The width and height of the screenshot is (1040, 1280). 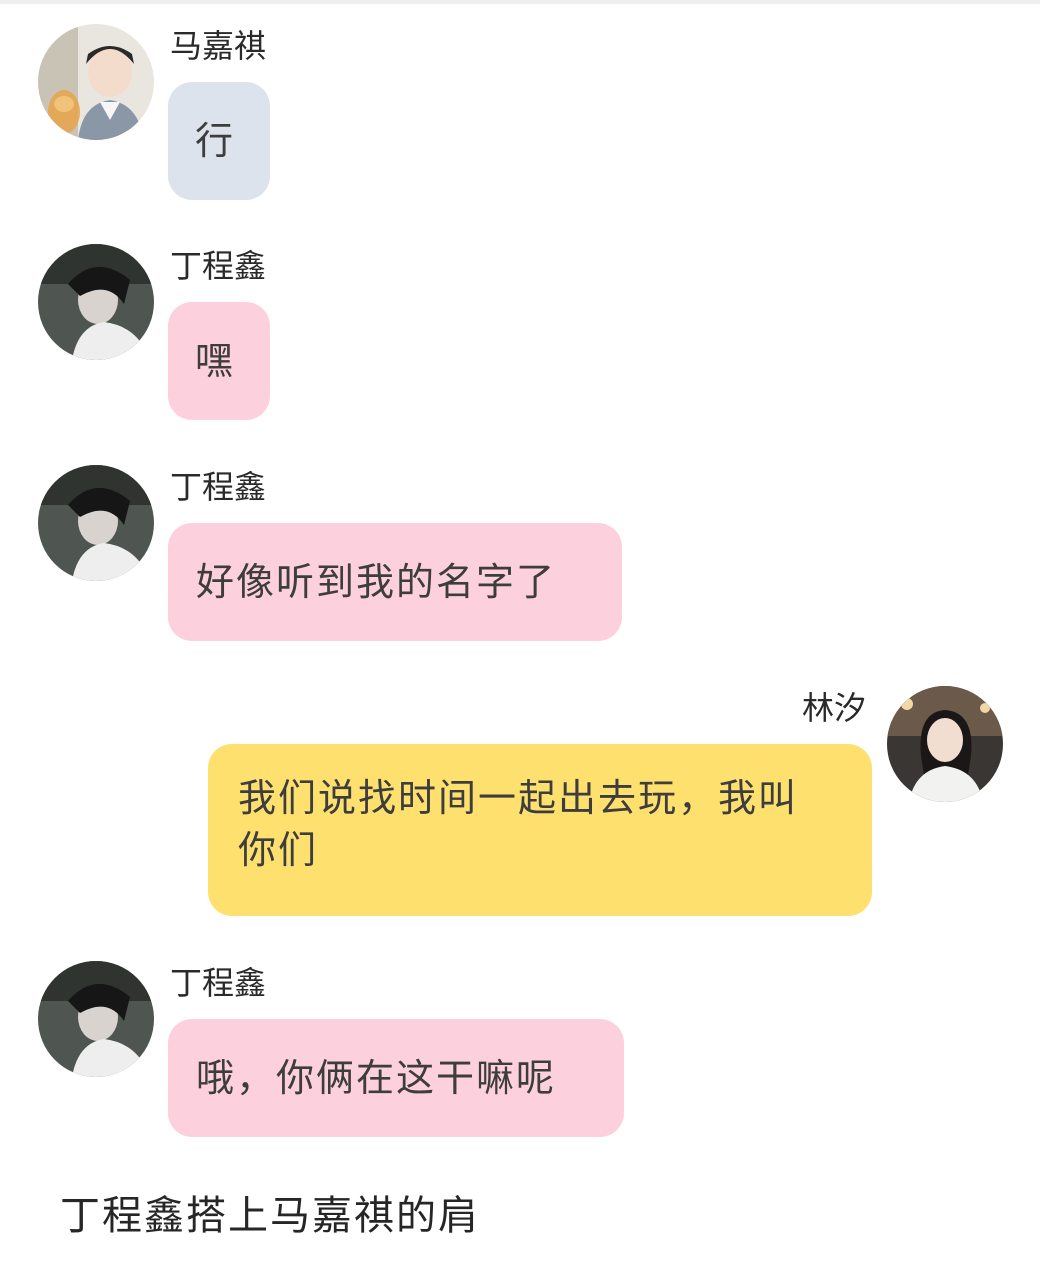 What do you see at coordinates (270, 1216) in the screenshot?
I see `narration-text: 丁程鑫搭上马嘉祺的肩` at bounding box center [270, 1216].